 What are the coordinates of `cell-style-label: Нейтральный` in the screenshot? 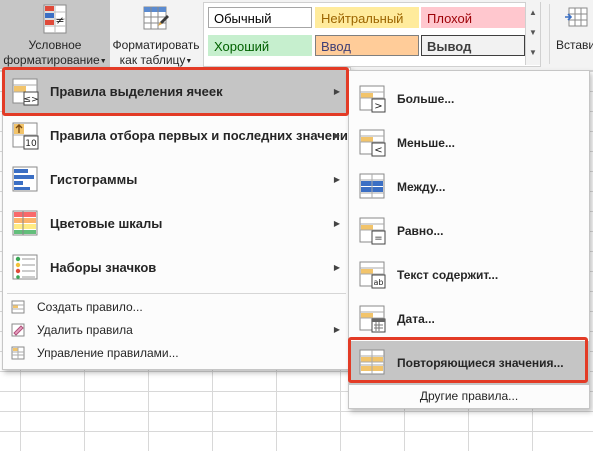 It's located at (362, 18).